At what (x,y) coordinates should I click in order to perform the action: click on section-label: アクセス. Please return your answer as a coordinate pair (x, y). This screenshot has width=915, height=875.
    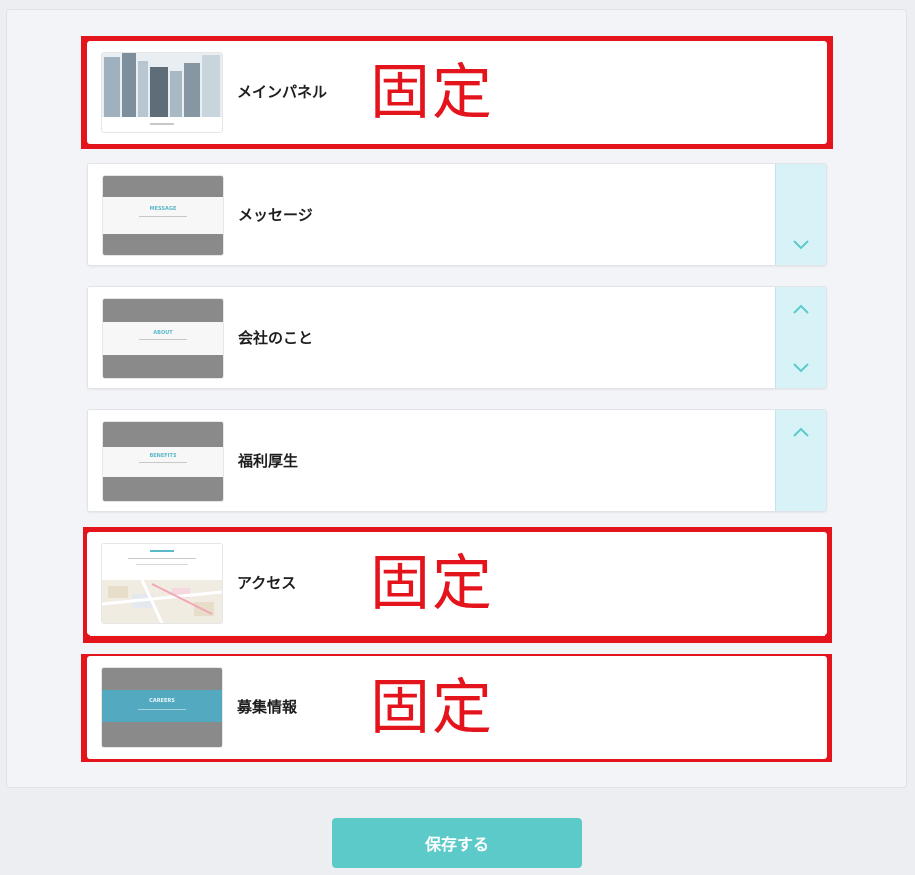
    Looking at the image, I should click on (267, 583).